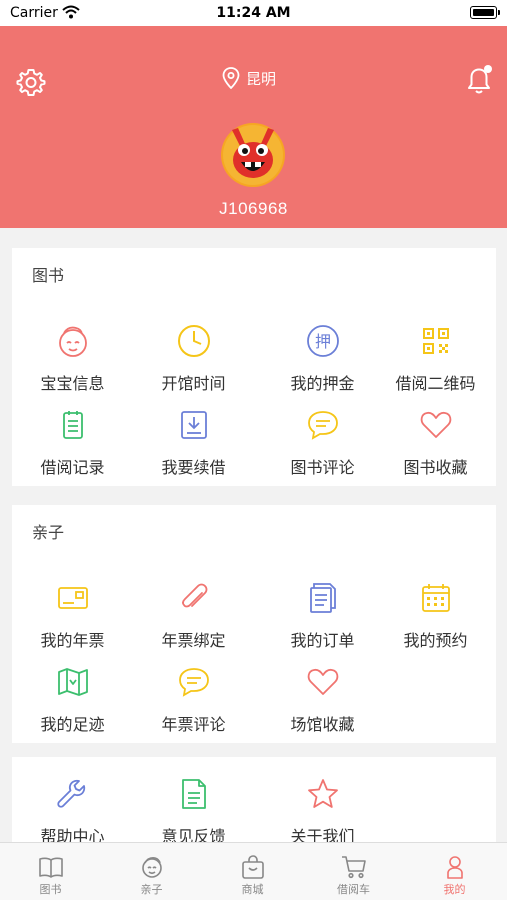 The width and height of the screenshot is (507, 900). I want to click on tab-mall-label: 商城, so click(252, 889).